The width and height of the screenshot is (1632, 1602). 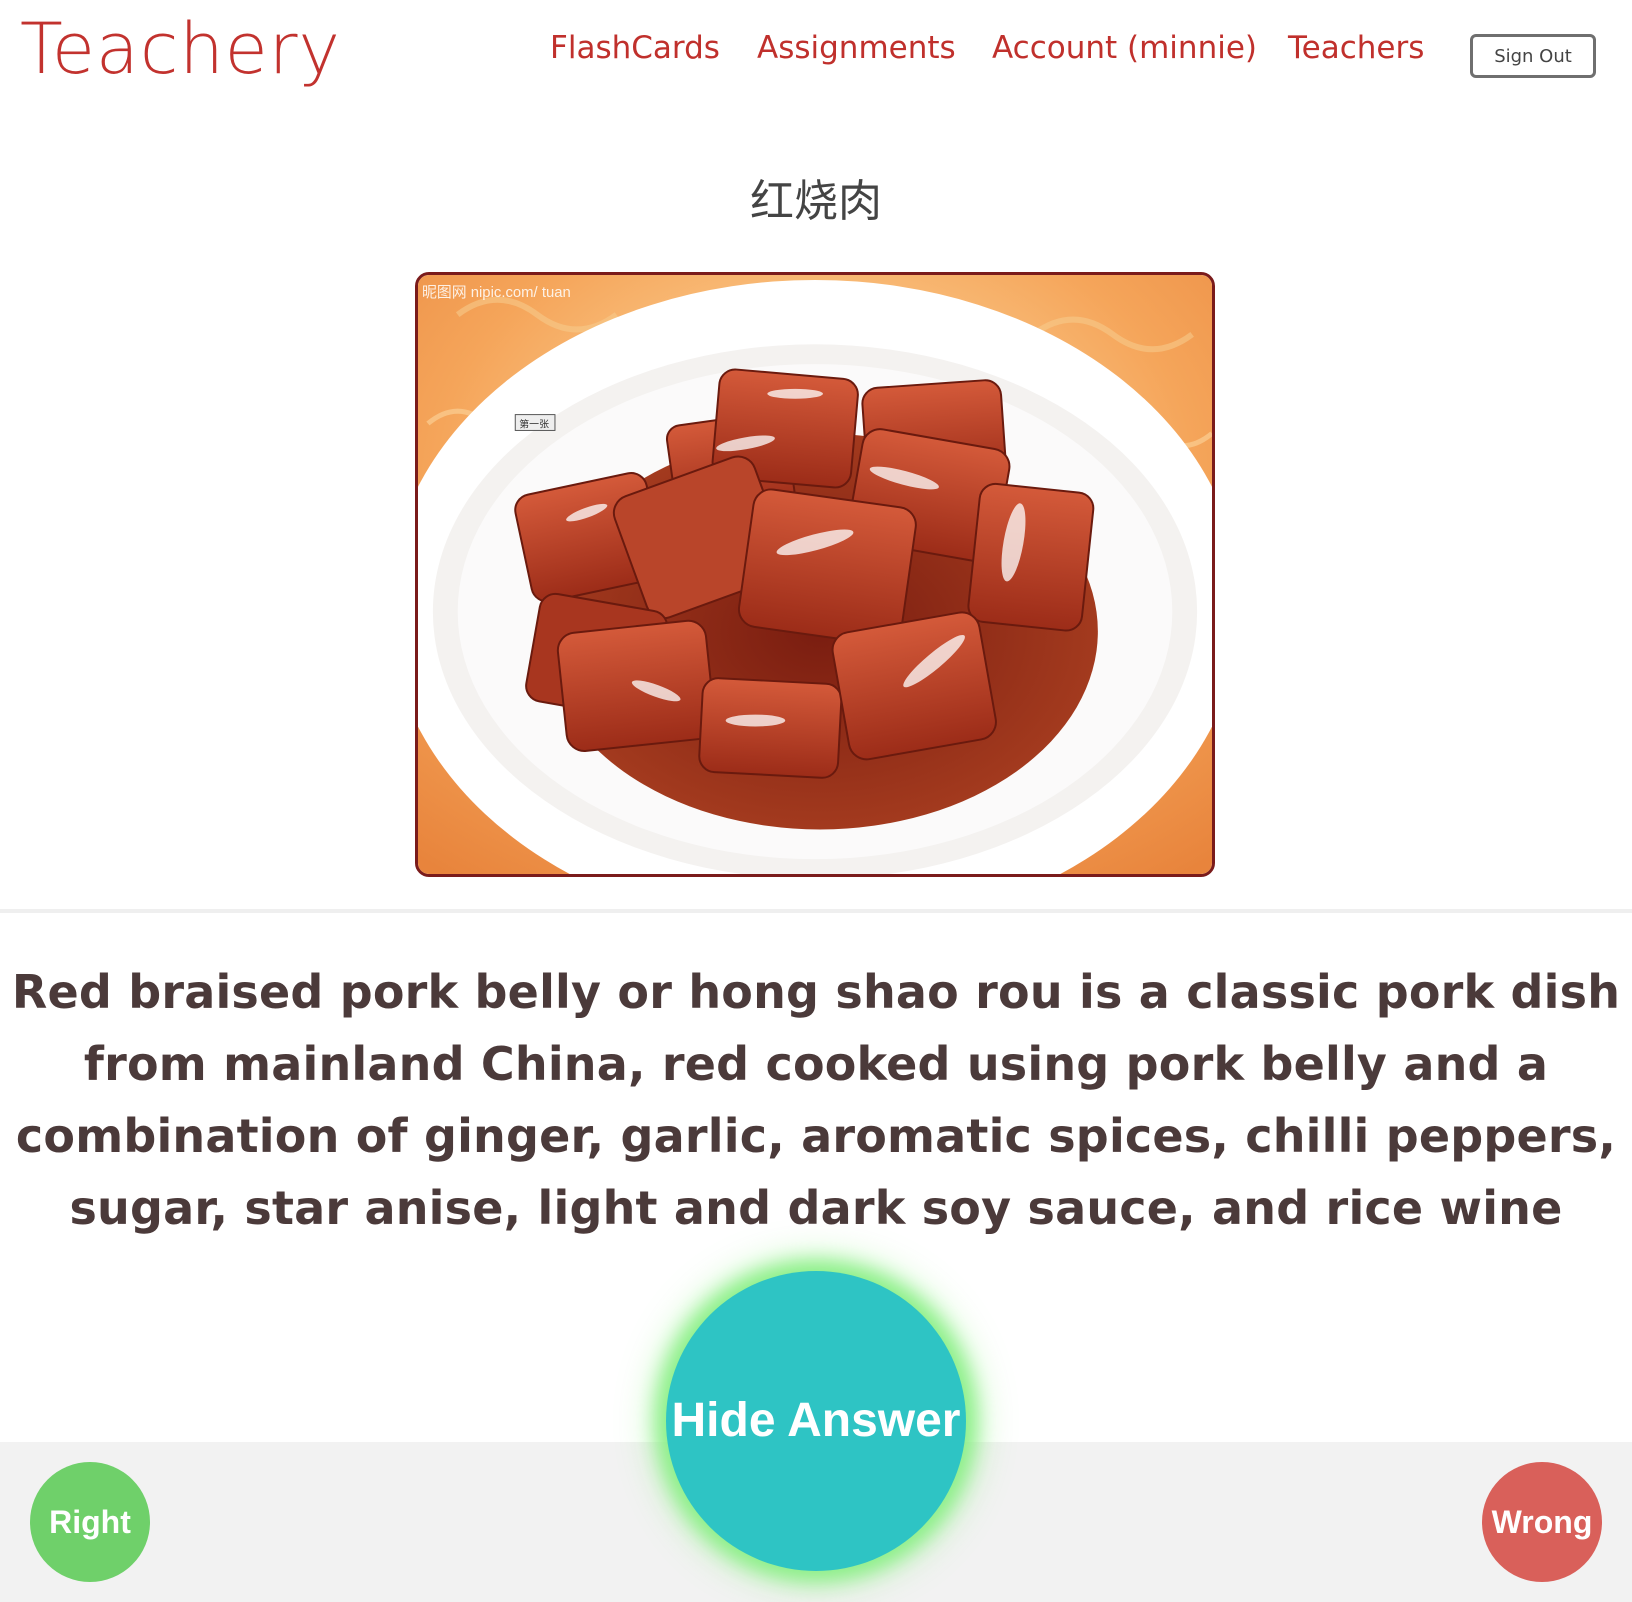 What do you see at coordinates (496, 293) in the screenshot?
I see `image-watermark: 昵图网 nipic.com/ tuan` at bounding box center [496, 293].